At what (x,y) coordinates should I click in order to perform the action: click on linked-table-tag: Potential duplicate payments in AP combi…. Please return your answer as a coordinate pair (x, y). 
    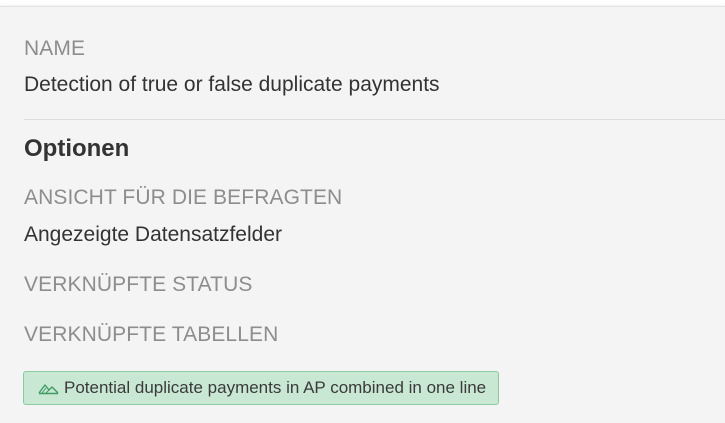
    Looking at the image, I should click on (261, 388).